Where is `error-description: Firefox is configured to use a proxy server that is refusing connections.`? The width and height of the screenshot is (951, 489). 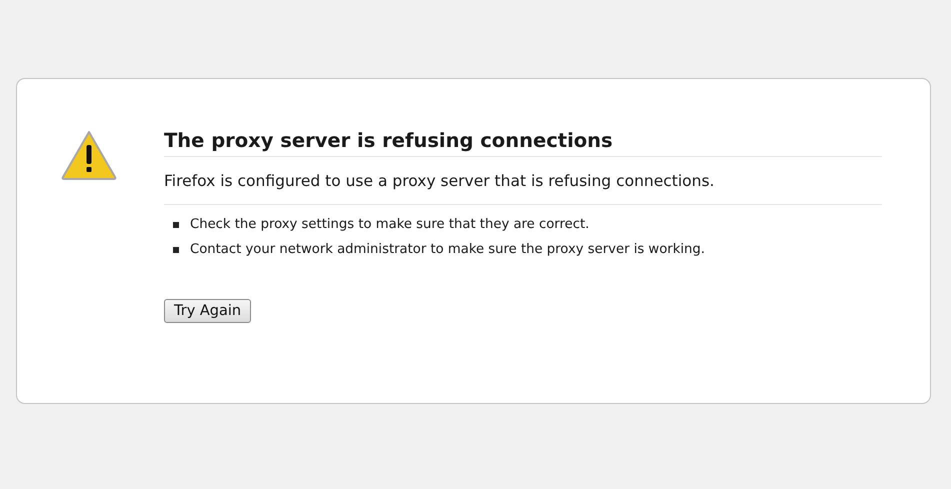 error-description: Firefox is configured to use a proxy server that is refusing connections. is located at coordinates (523, 181).